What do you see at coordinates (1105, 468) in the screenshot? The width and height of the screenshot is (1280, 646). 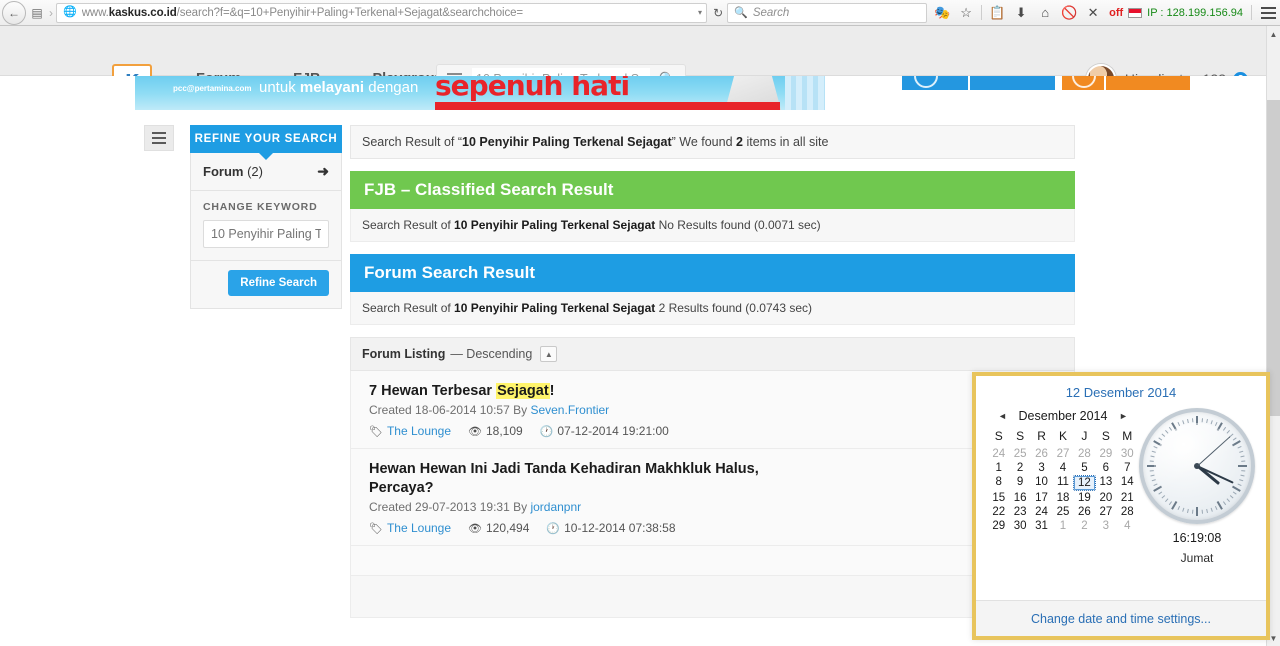 I see `calendar-day: 6` at bounding box center [1105, 468].